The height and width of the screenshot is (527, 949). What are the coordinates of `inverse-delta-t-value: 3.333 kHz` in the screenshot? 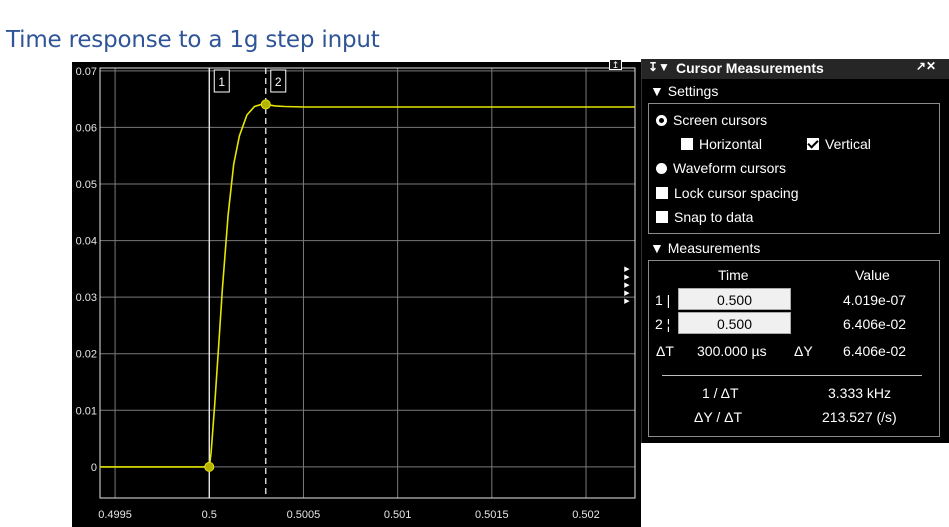 It's located at (860, 393).